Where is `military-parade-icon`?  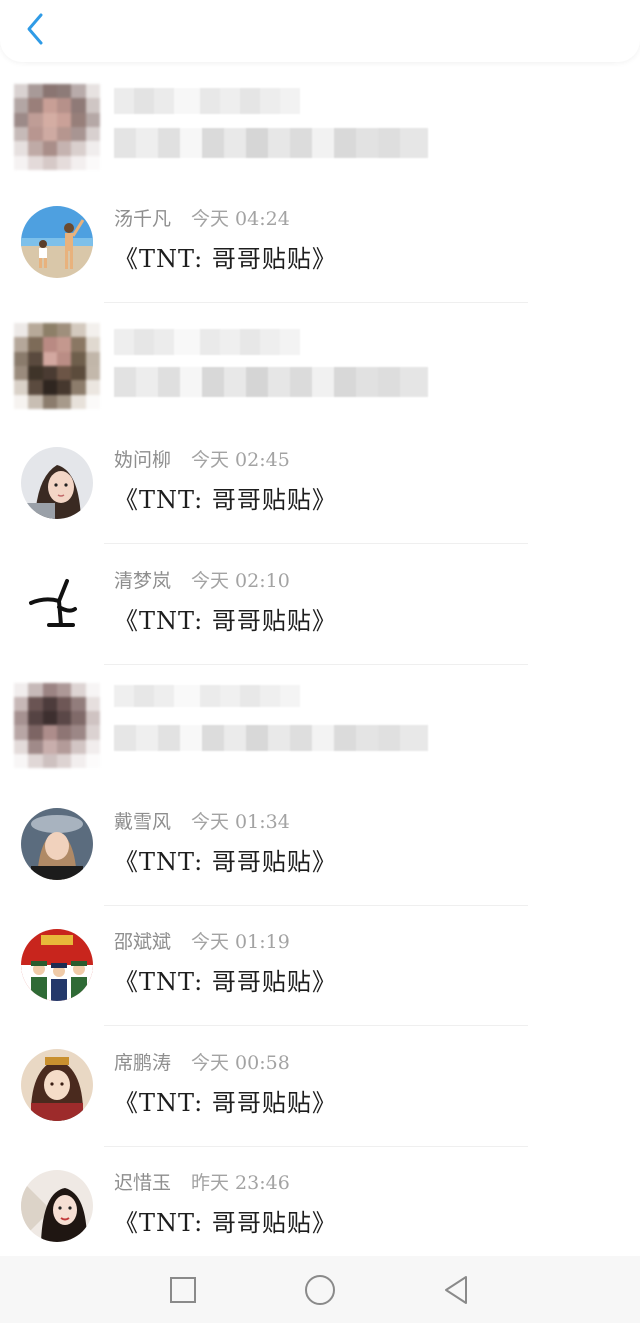
military-parade-icon is located at coordinates (57, 964).